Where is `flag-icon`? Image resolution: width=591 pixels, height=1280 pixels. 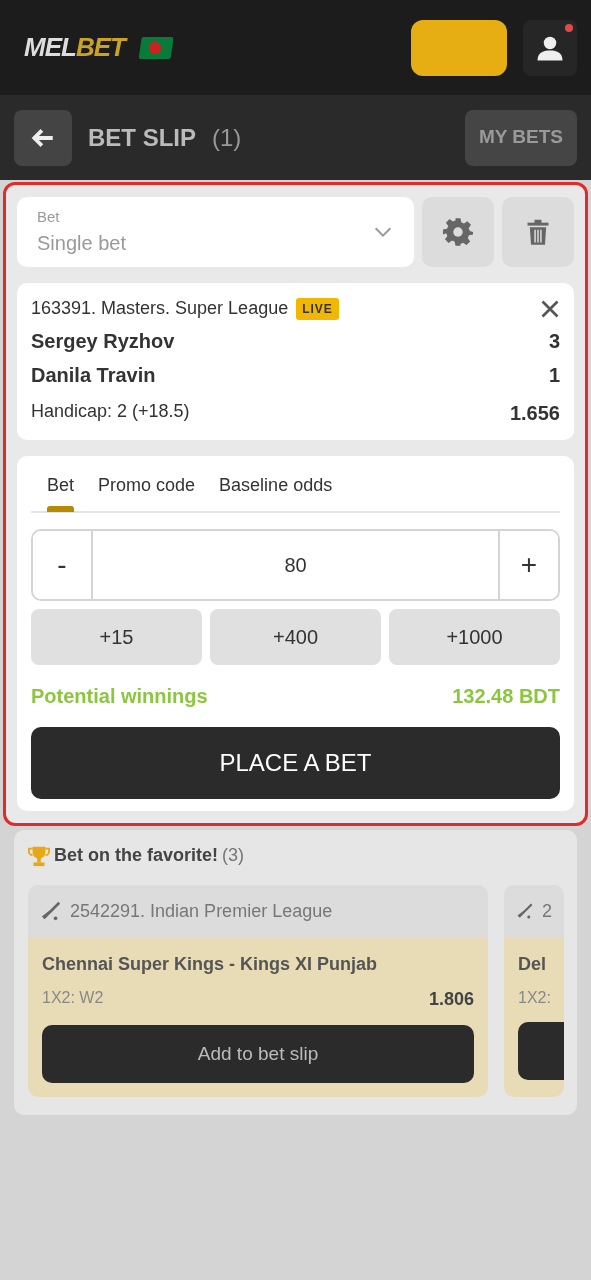
flag-icon is located at coordinates (154, 47).